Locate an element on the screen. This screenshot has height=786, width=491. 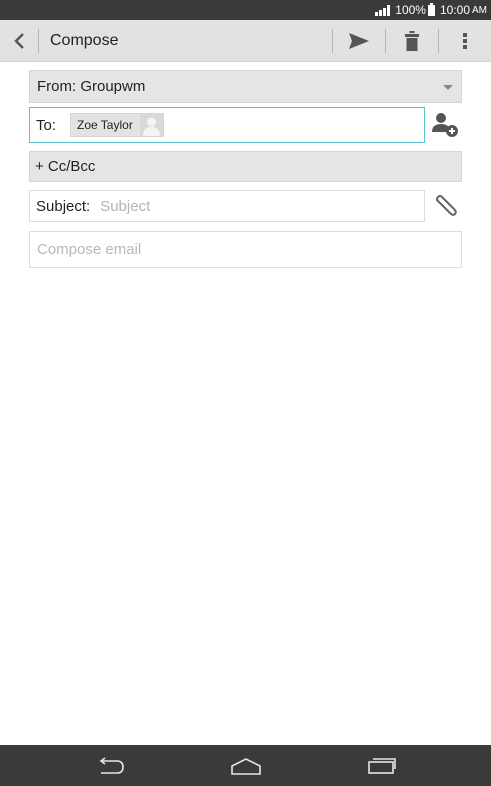
recipient-chip: Zoe Taylor is located at coordinates (117, 125).